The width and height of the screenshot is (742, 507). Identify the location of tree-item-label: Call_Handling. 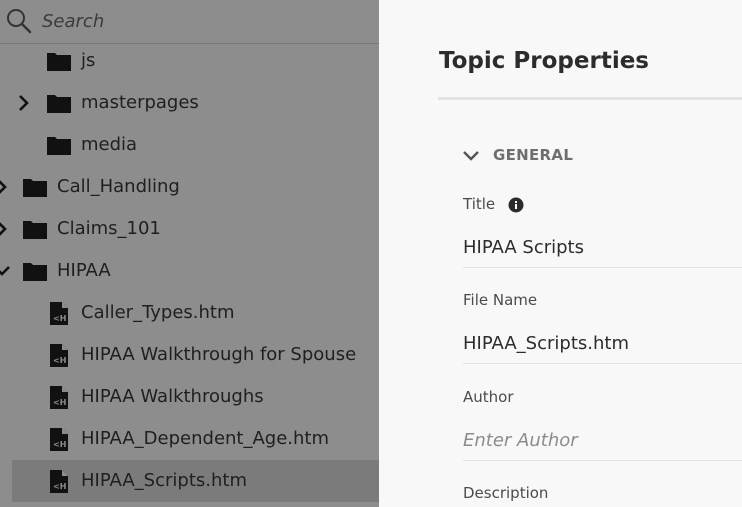
(118, 186).